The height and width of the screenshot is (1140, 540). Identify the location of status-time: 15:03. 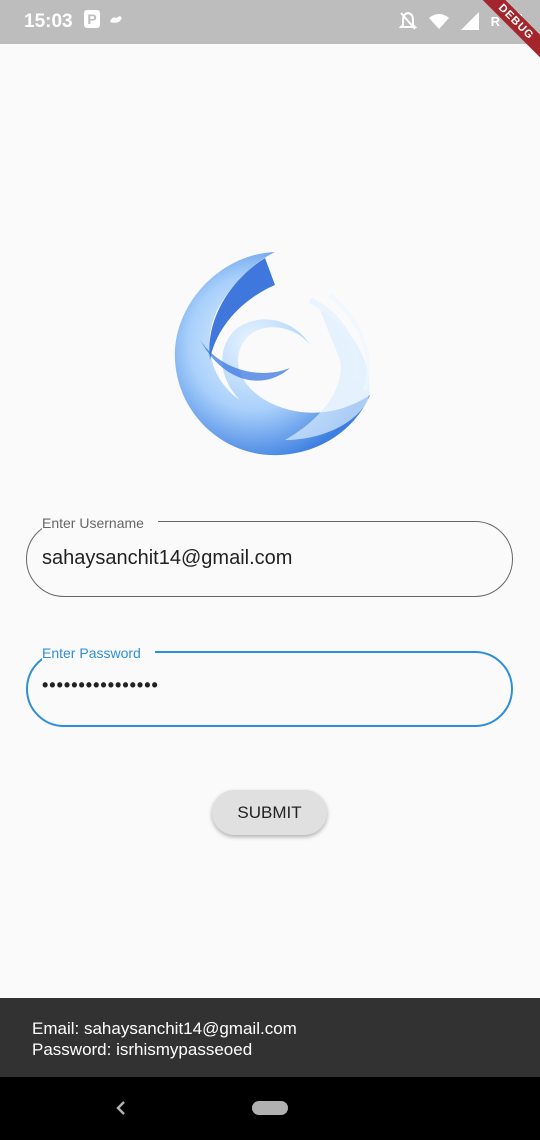
(48, 21).